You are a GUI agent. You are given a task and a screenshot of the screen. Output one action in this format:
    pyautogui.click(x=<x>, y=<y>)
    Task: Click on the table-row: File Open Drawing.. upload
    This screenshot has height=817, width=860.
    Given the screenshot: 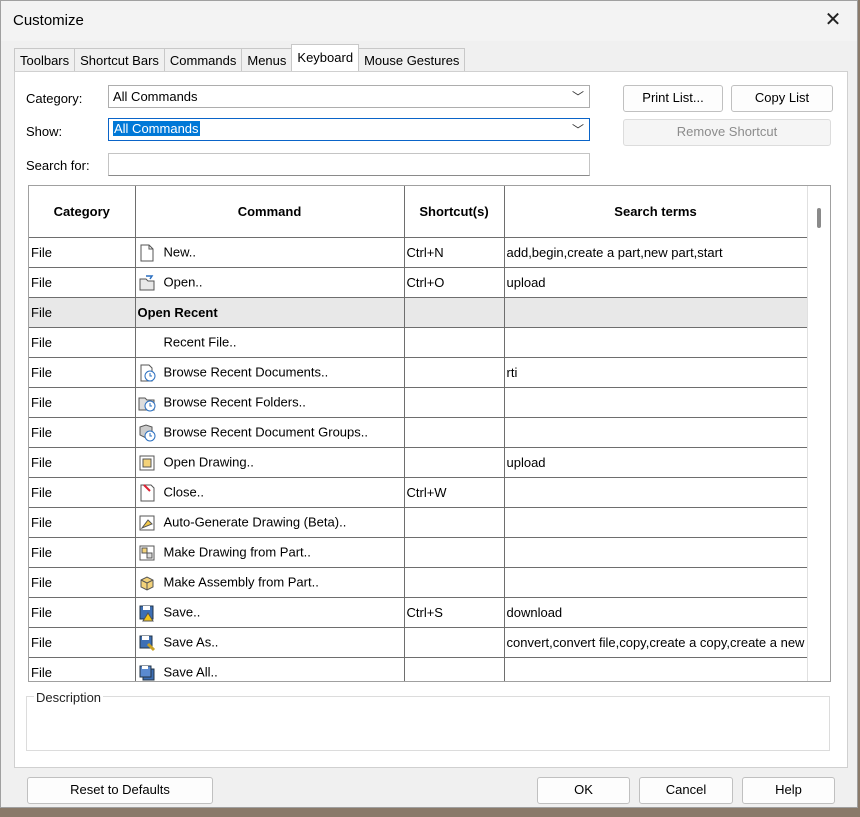 What is the action you would take?
    pyautogui.click(x=418, y=462)
    